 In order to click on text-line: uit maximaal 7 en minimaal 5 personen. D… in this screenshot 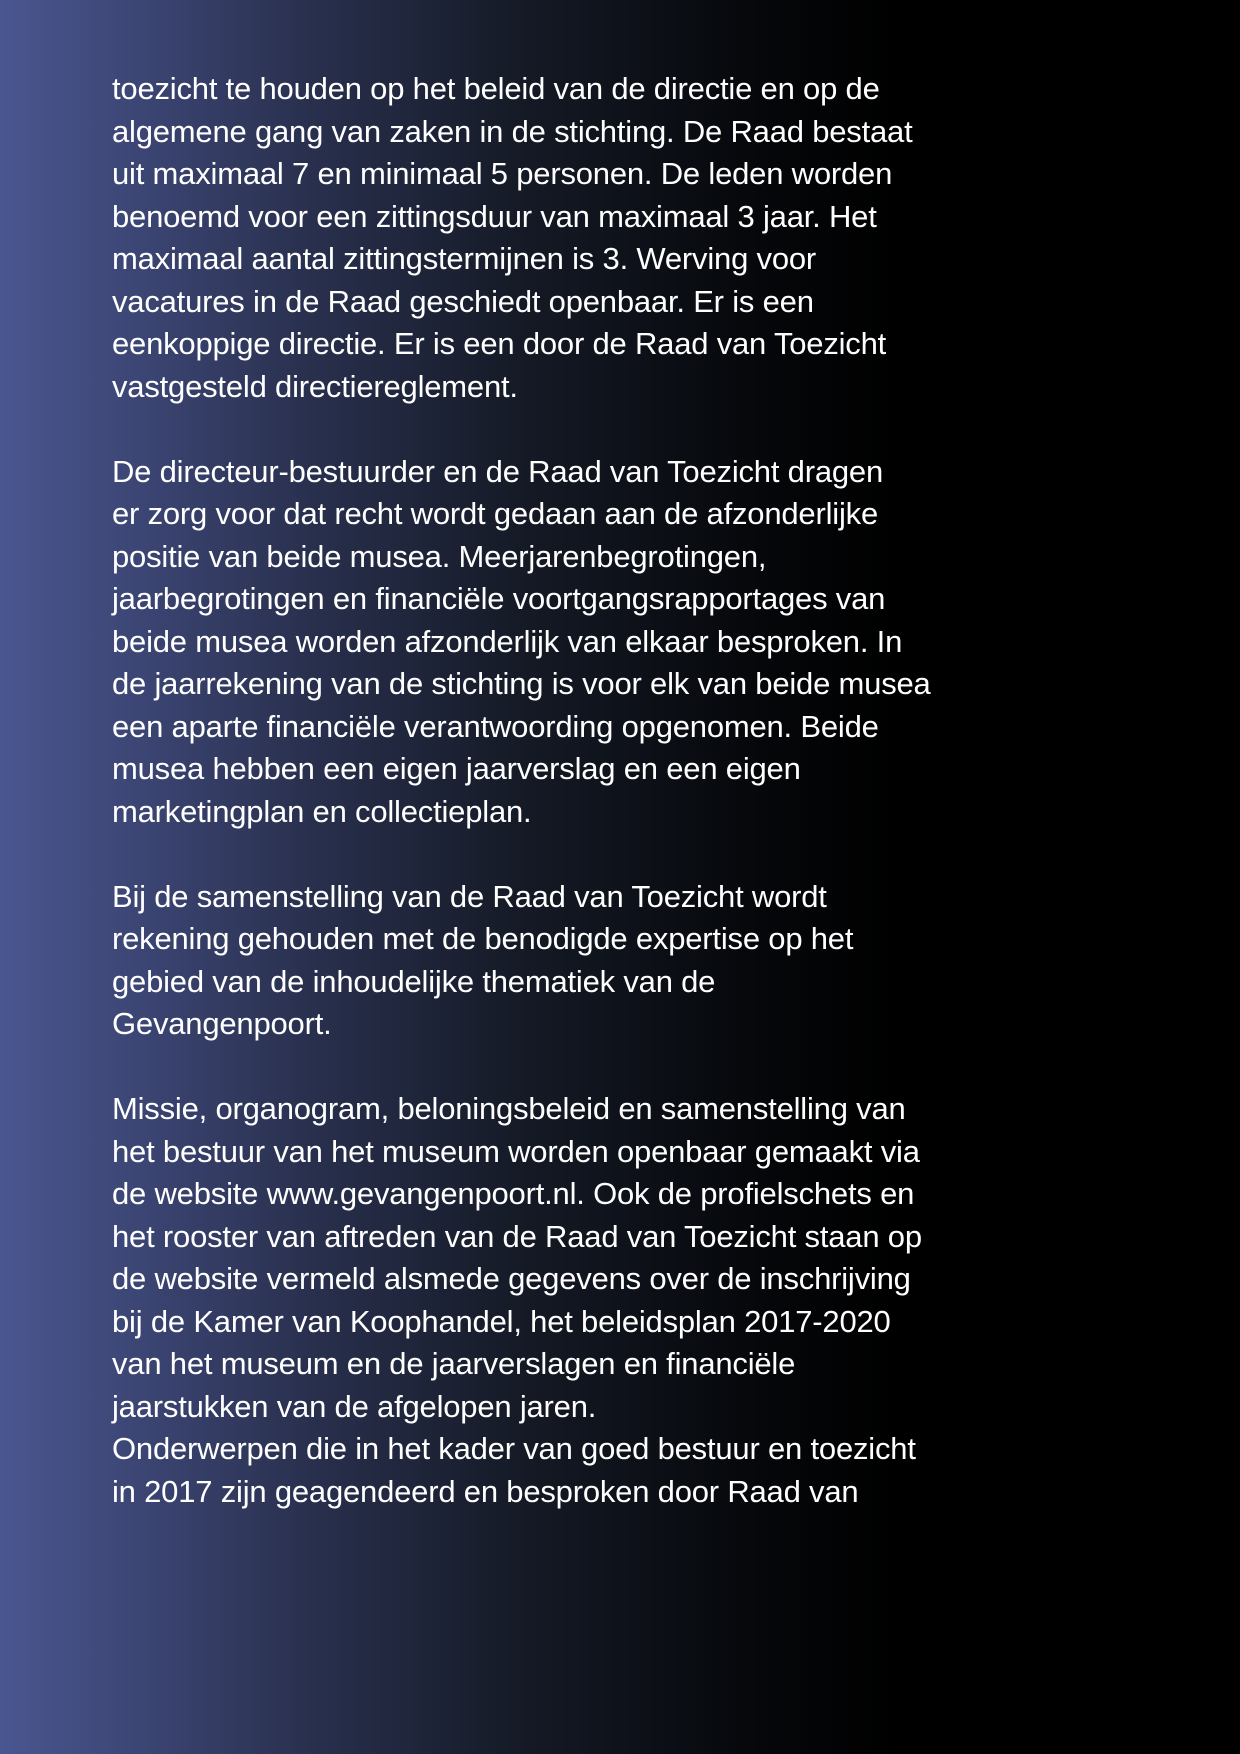, I will do `click(502, 173)`.